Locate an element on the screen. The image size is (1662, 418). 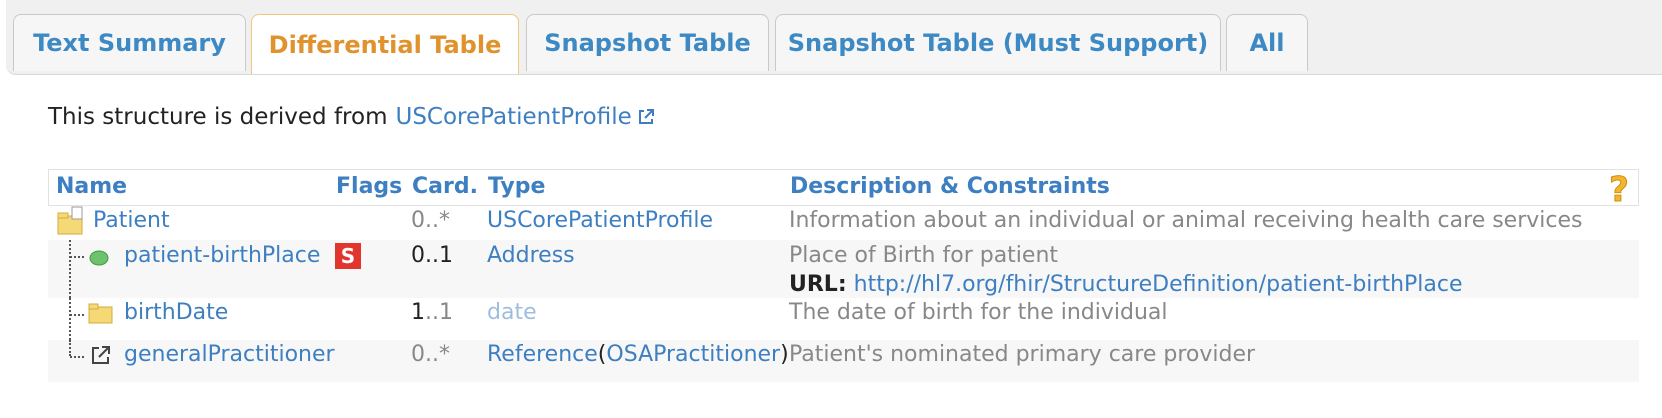
element-name: patient-birthPlace is located at coordinates (222, 255).